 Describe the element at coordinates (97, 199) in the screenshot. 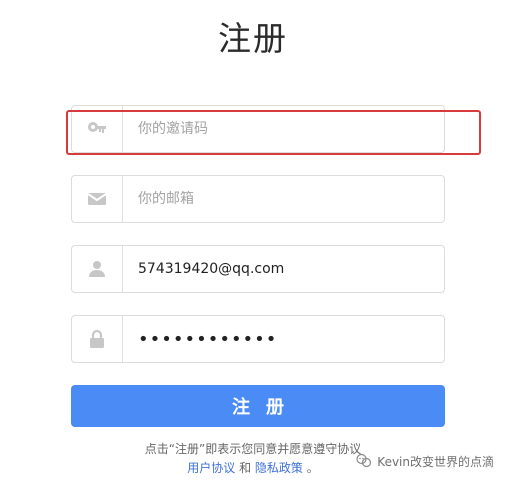

I see `envelope-icon` at that location.